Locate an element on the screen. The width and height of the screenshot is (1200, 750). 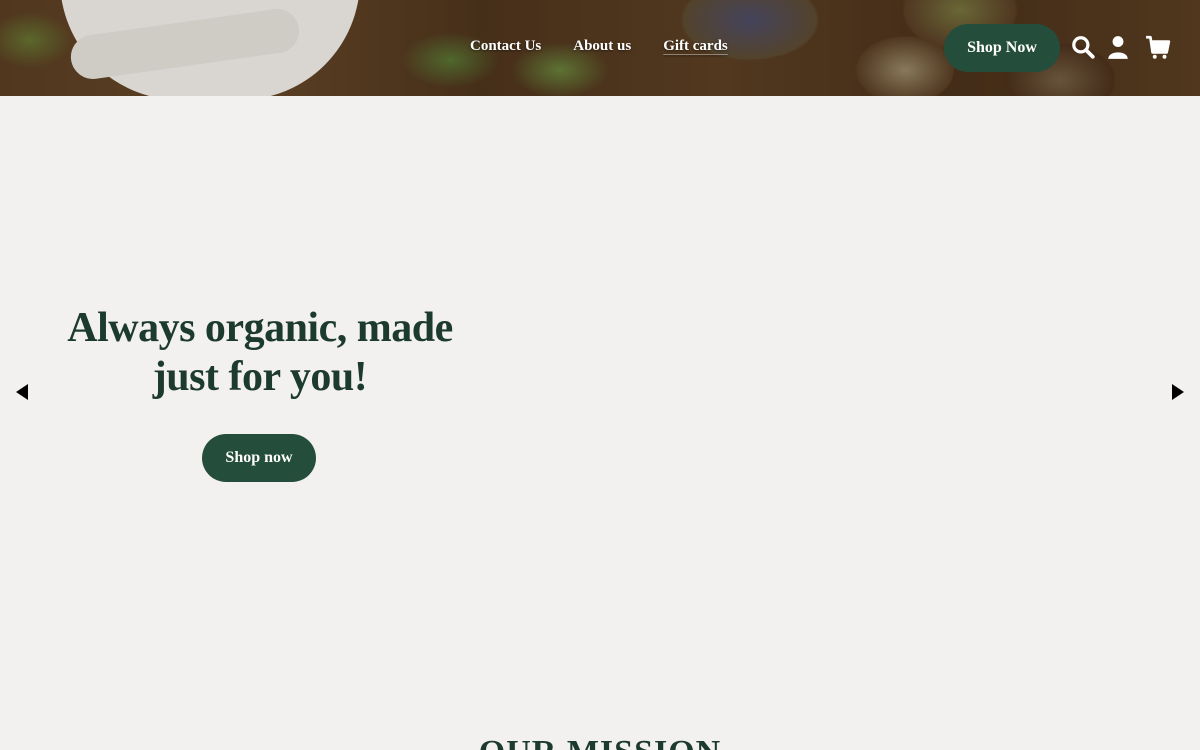
cart-icon is located at coordinates (1158, 47).